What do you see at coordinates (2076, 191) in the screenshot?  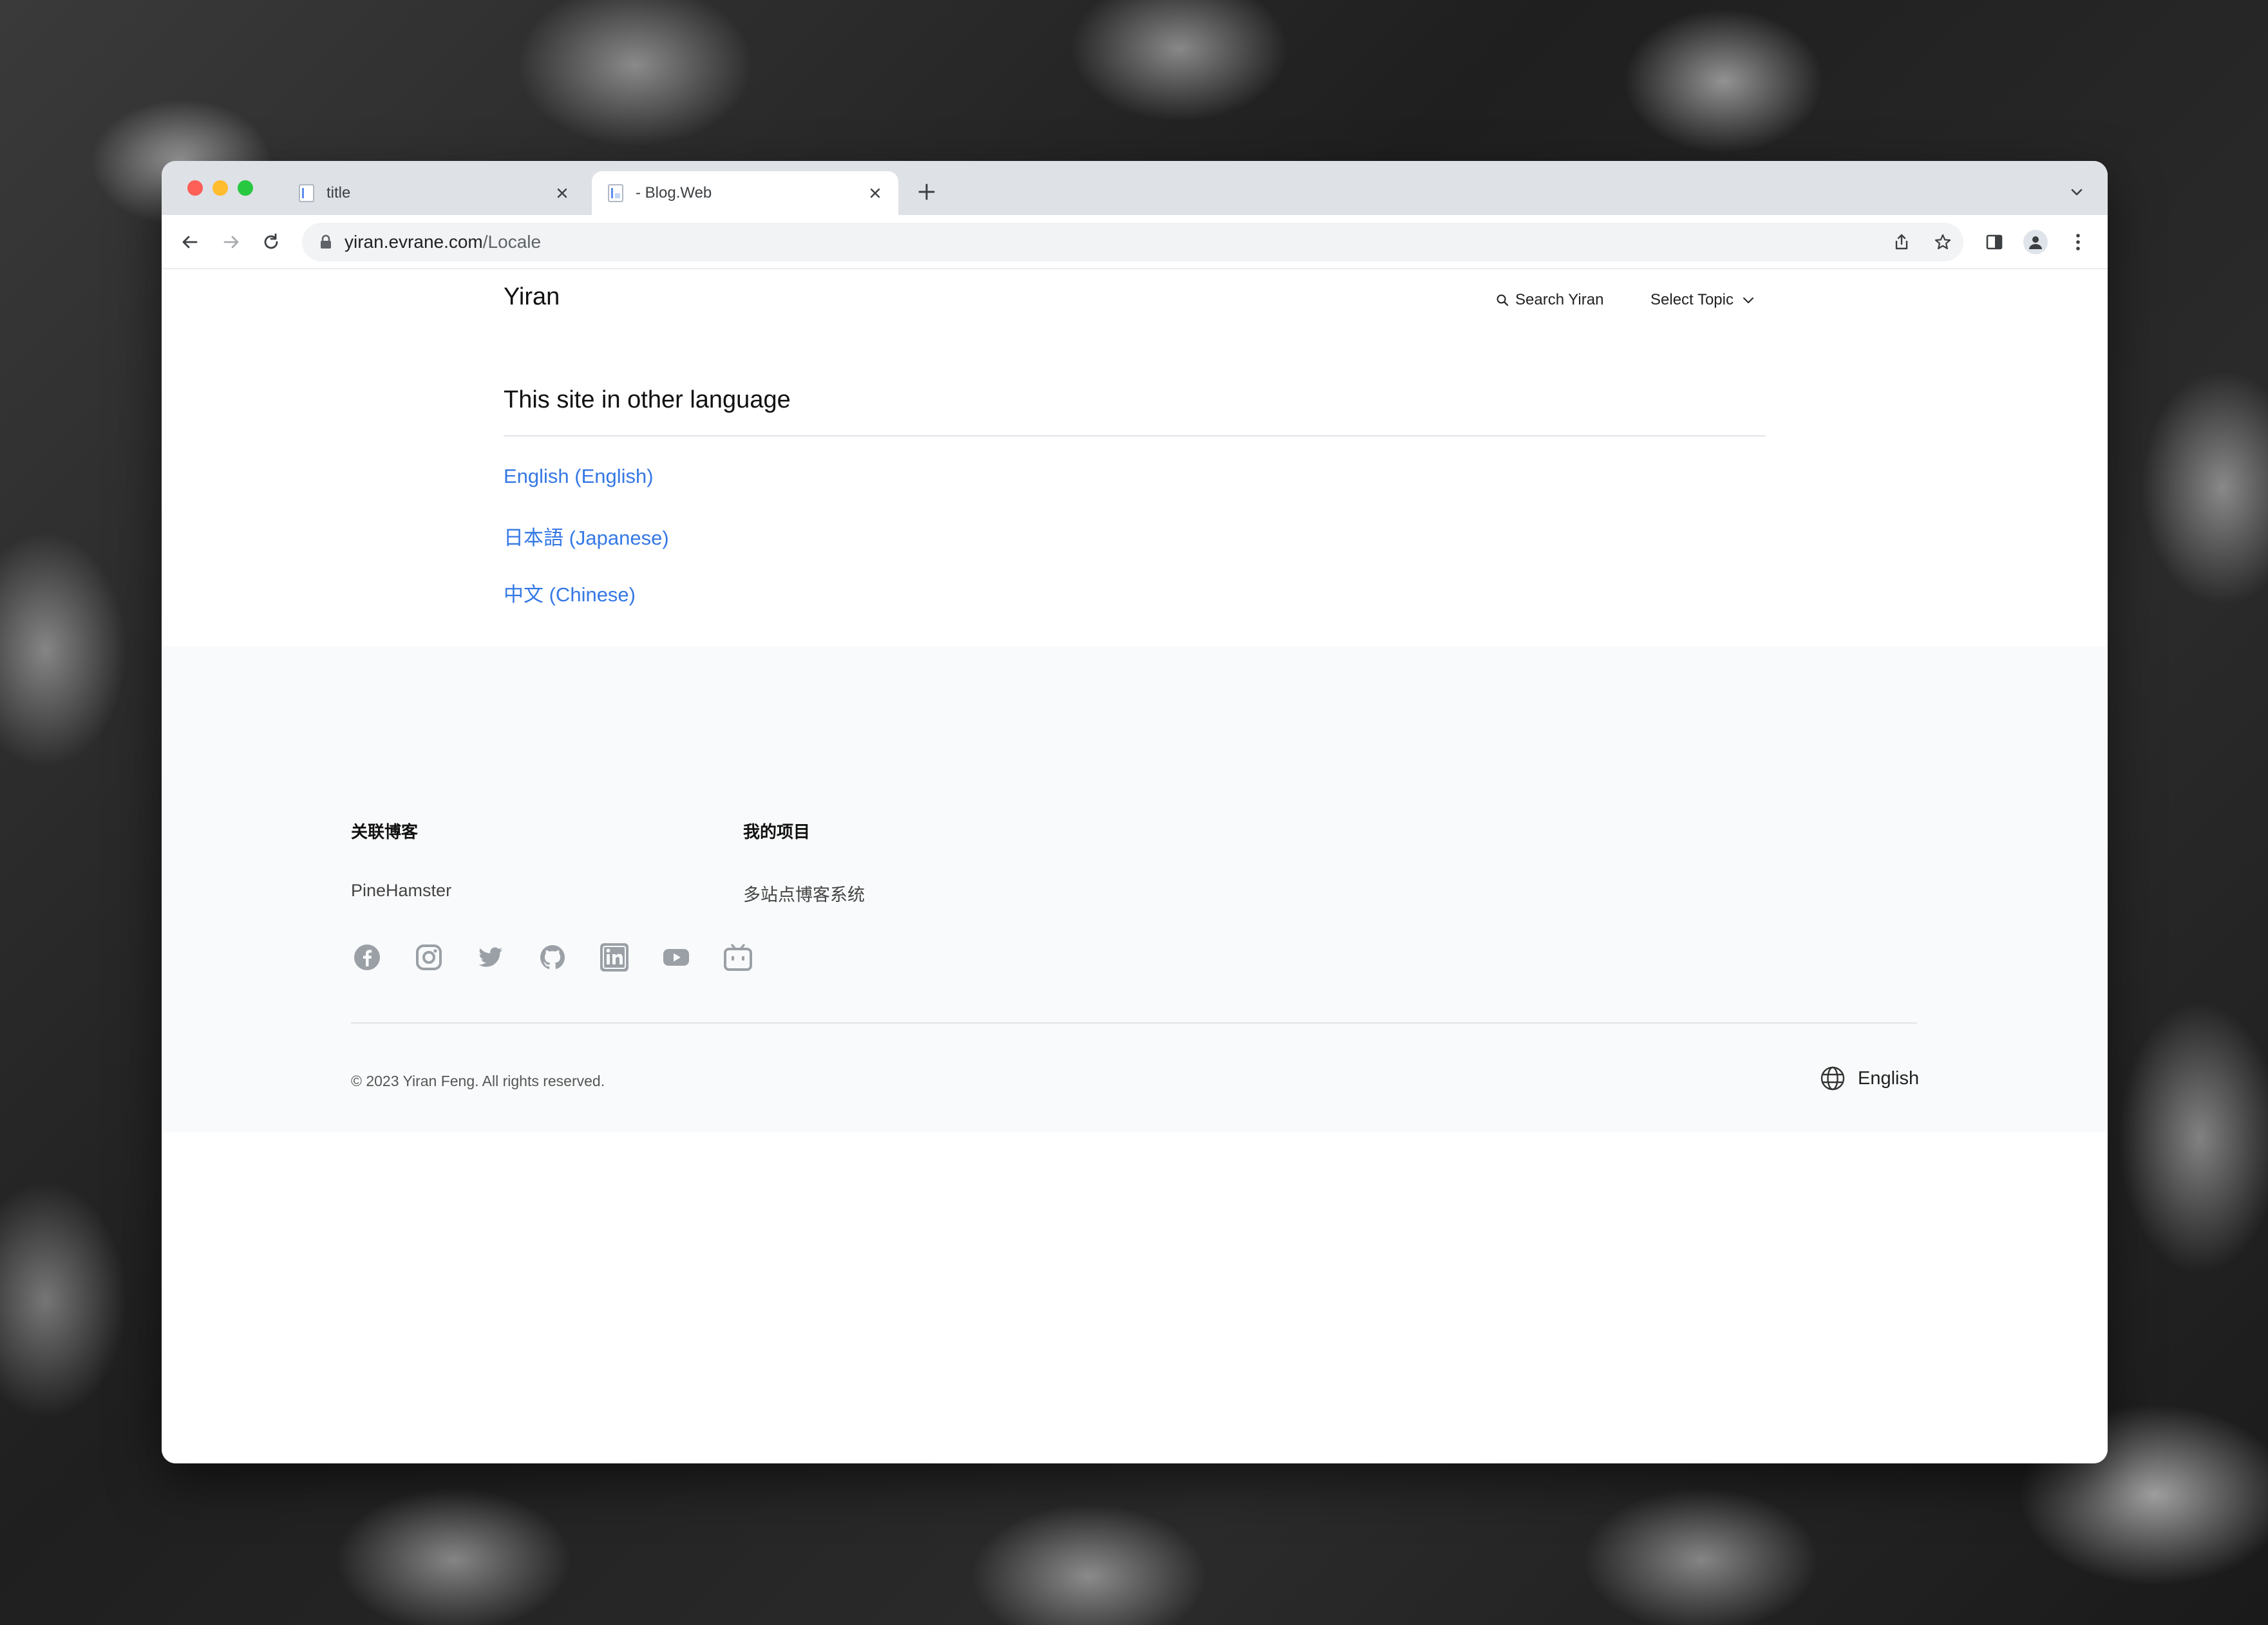 I see `tab-search-chevron-icon` at bounding box center [2076, 191].